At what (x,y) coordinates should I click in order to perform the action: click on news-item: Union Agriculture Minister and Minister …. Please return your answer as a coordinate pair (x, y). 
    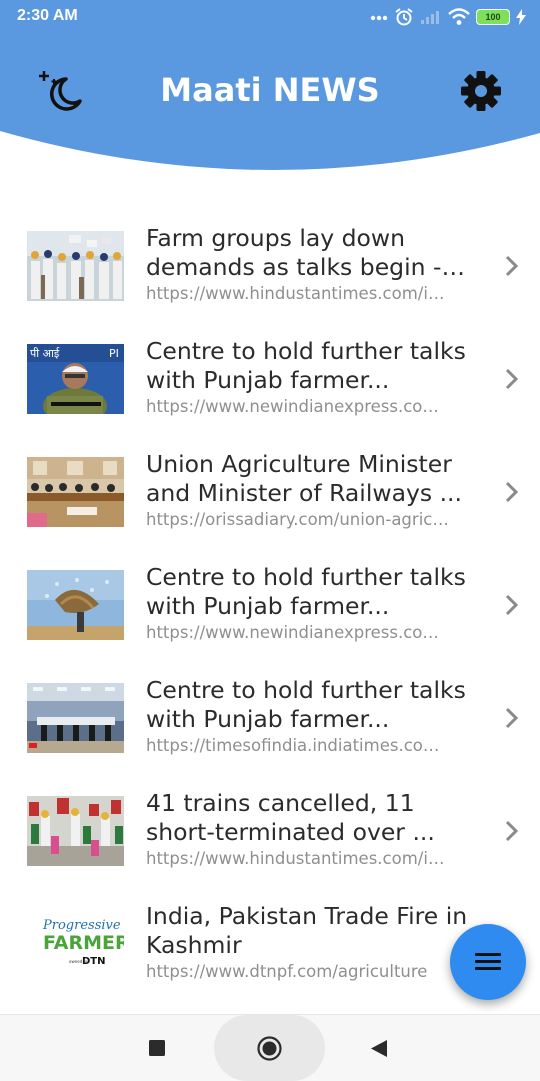
    Looking at the image, I should click on (270, 497).